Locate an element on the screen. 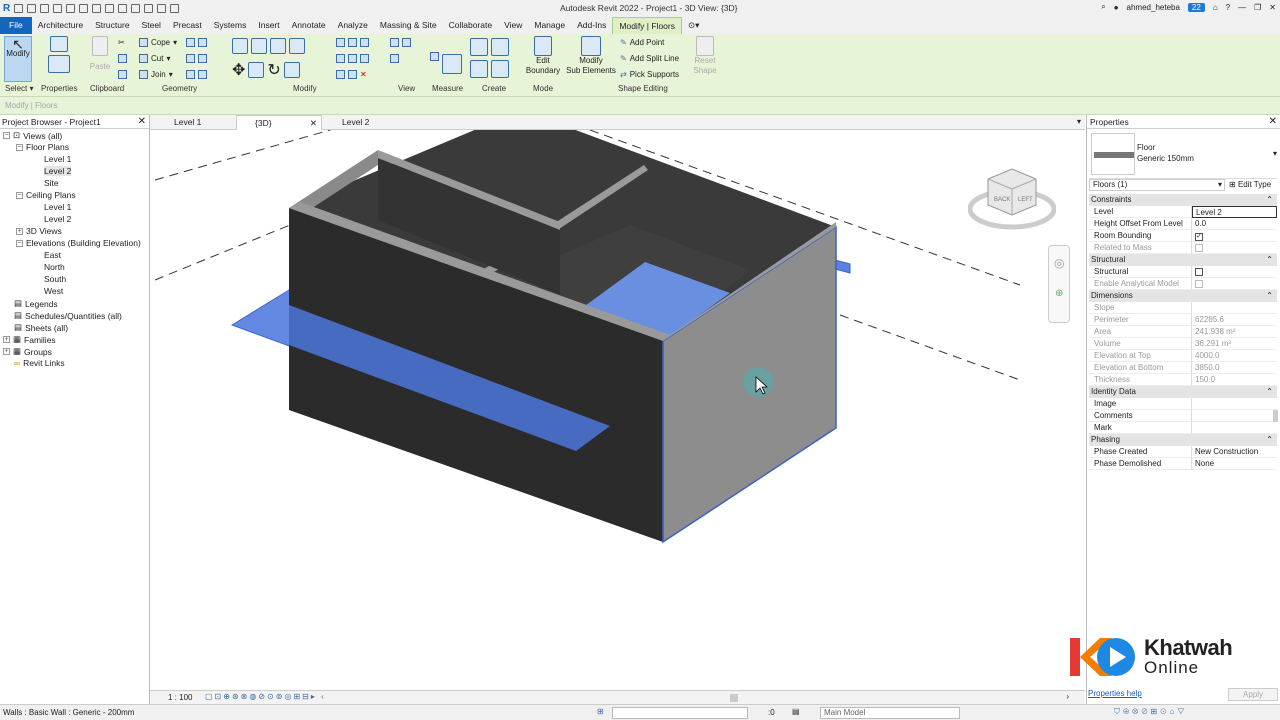 The image size is (1280, 720). tab-extra-icon: ⊙▾ is located at coordinates (693, 25).